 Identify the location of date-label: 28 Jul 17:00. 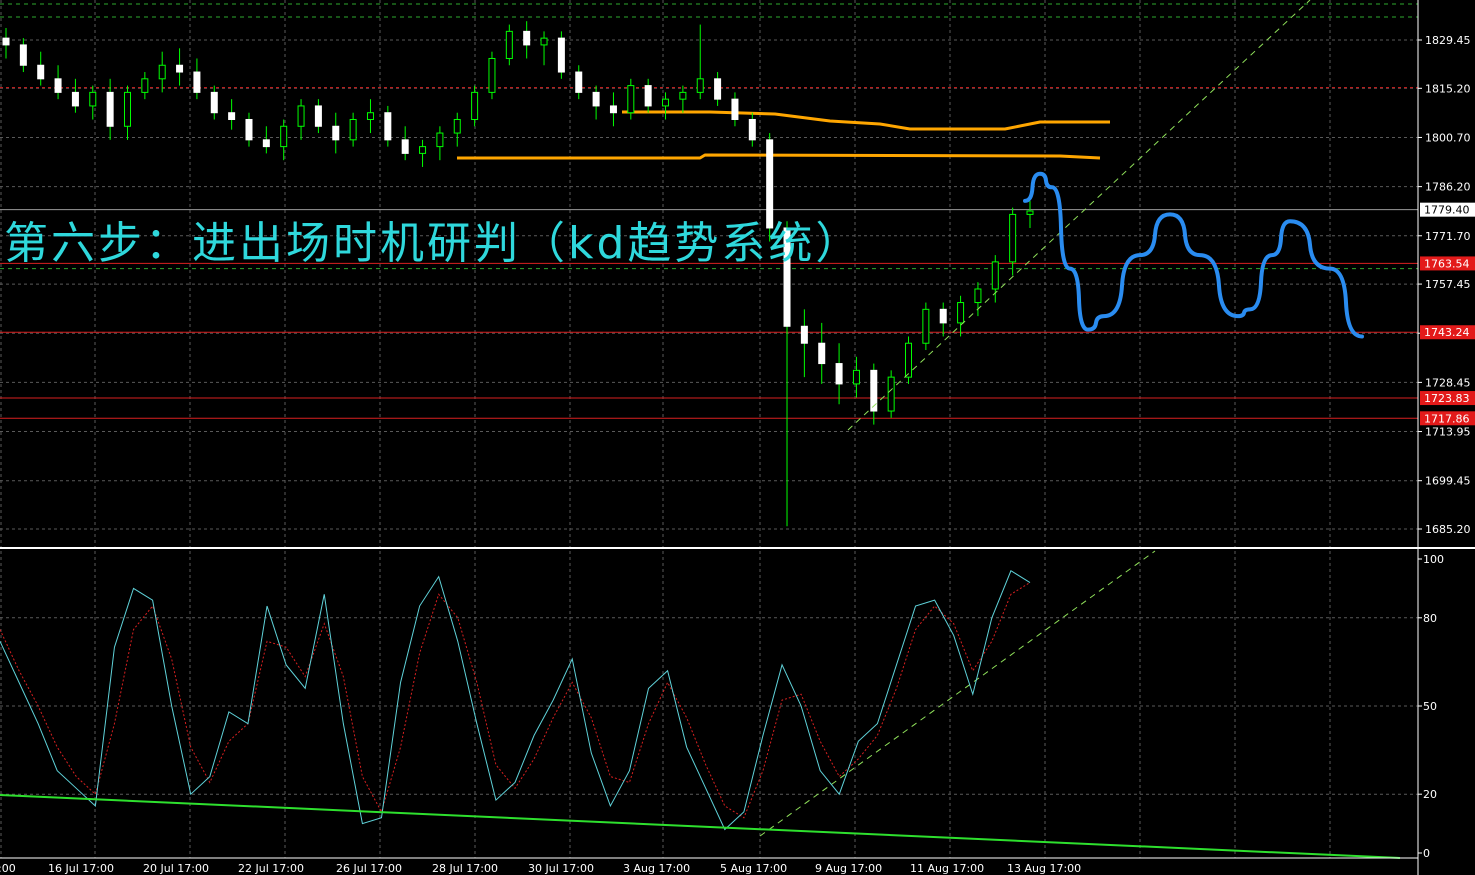
(465, 868).